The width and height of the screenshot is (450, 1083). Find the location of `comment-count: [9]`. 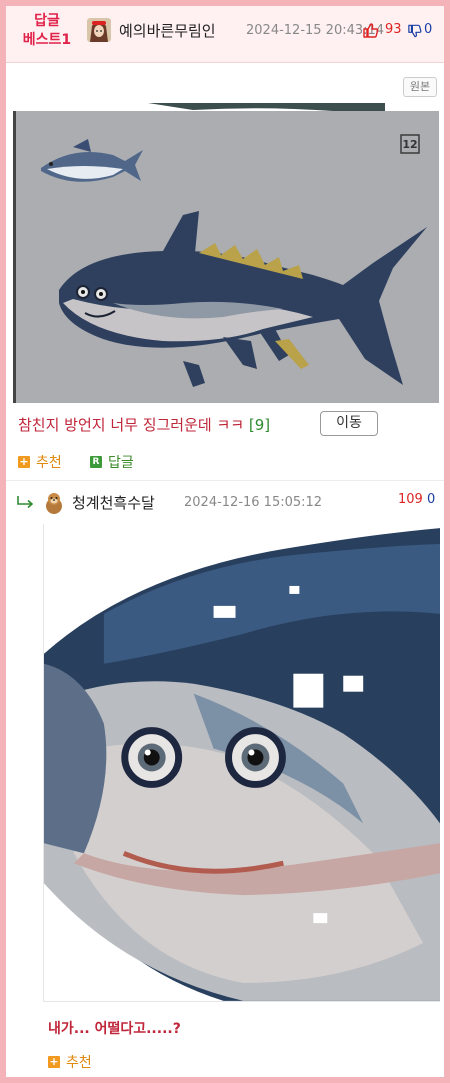

comment-count: [9] is located at coordinates (259, 425).